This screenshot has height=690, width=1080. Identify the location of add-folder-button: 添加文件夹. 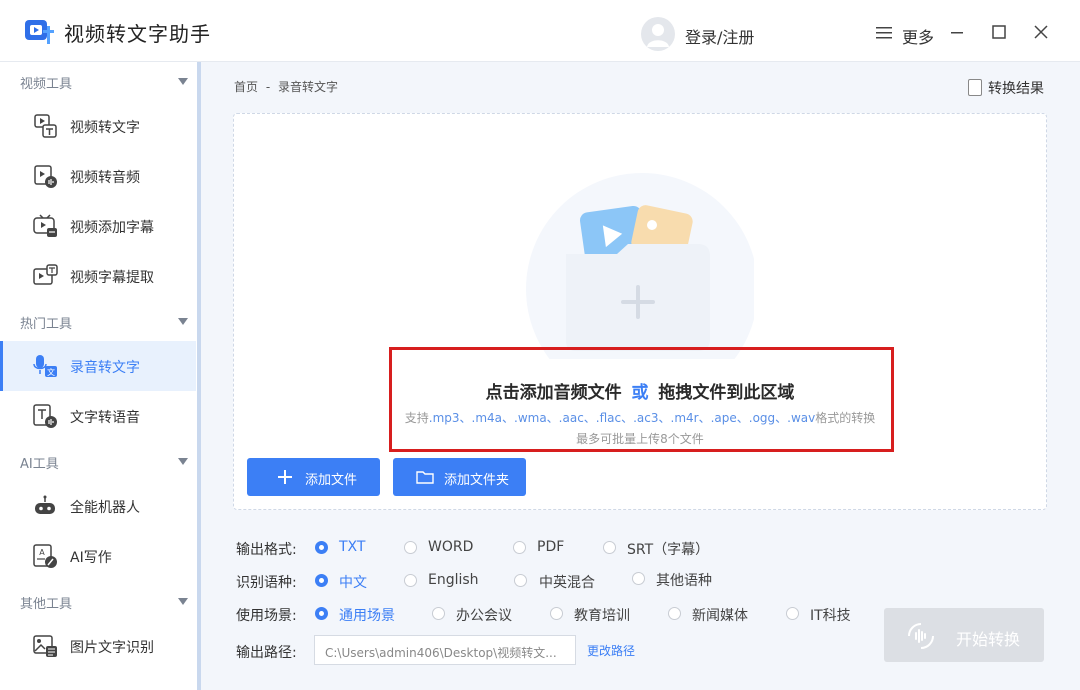
(459, 477).